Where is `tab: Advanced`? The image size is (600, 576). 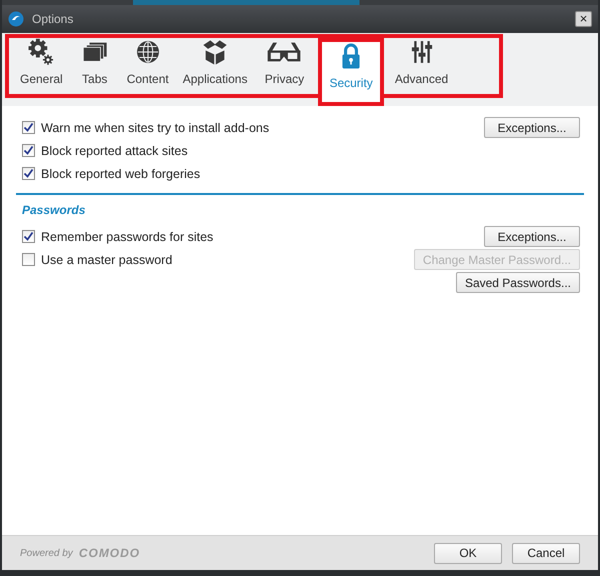
tab: Advanced is located at coordinates (422, 66).